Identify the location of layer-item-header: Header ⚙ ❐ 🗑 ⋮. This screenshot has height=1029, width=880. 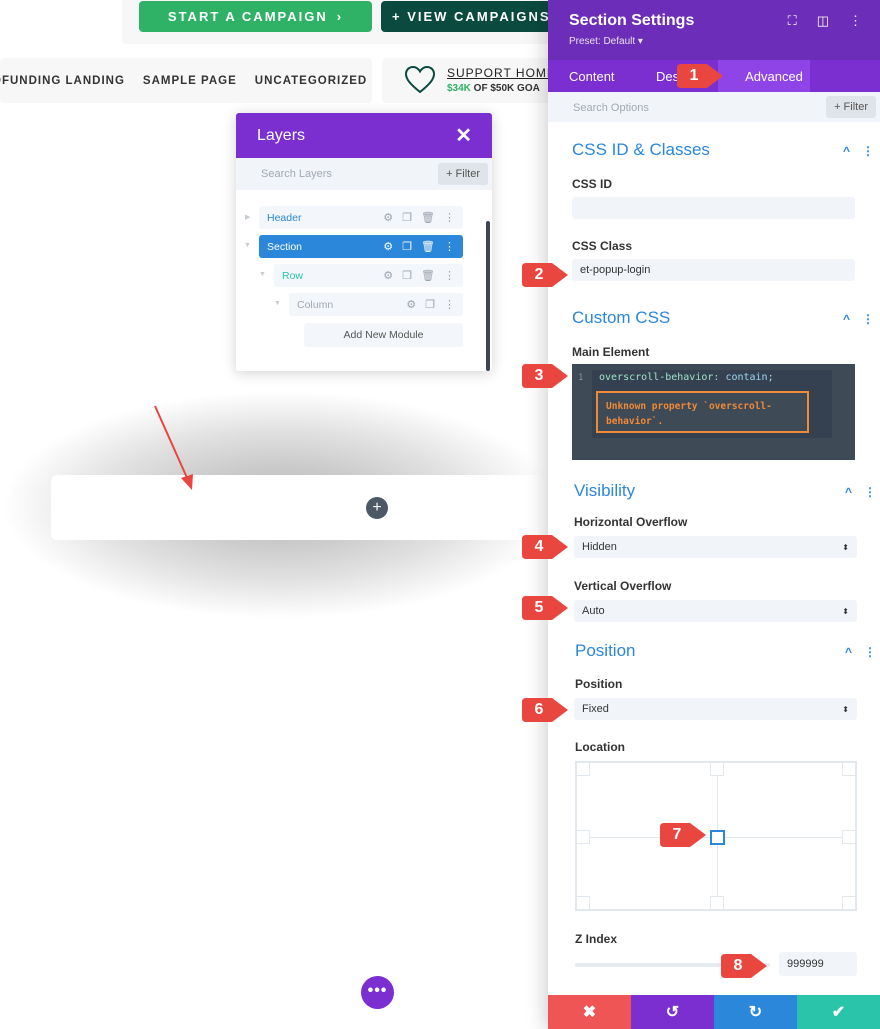
(361, 217).